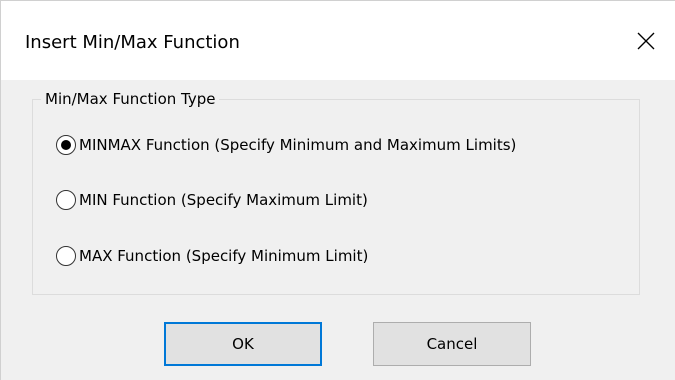 The image size is (675, 380). I want to click on radio-button-minmax, so click(66, 145).